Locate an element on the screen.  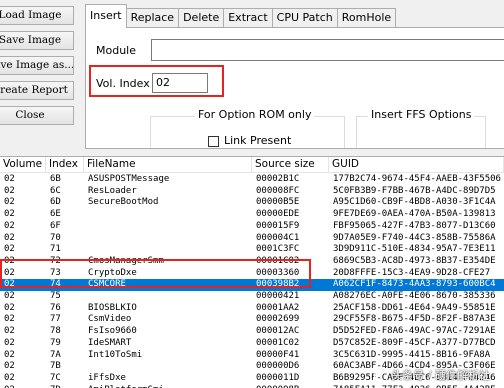
cell-guid: D5D52FED-F8A6-49AC-97AC-7291AE is located at coordinates (414, 331).